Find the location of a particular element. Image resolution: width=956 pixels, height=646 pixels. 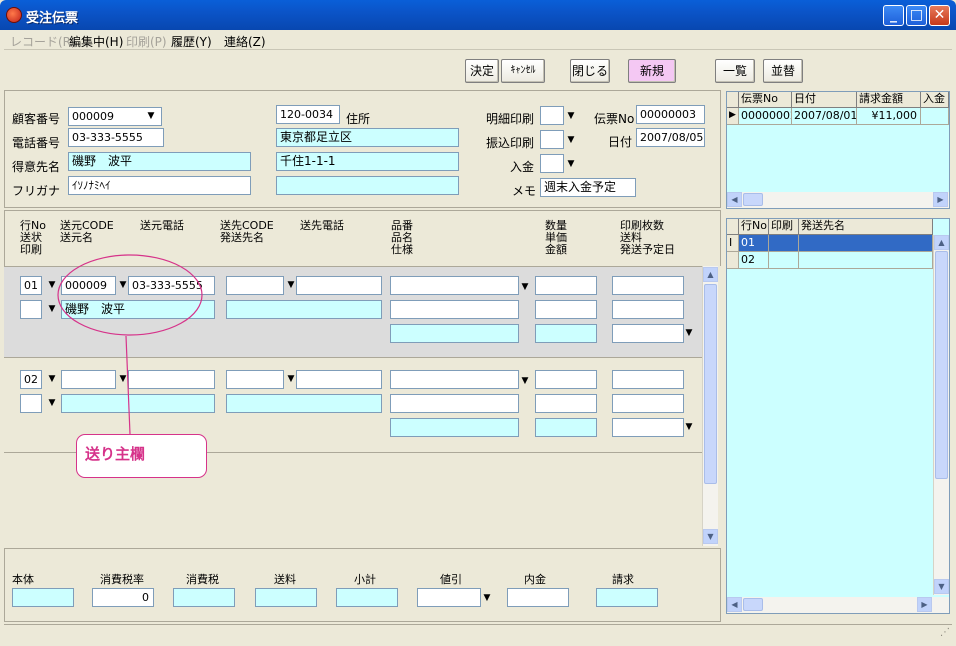

shipping-label: 送料 is located at coordinates (285, 579).